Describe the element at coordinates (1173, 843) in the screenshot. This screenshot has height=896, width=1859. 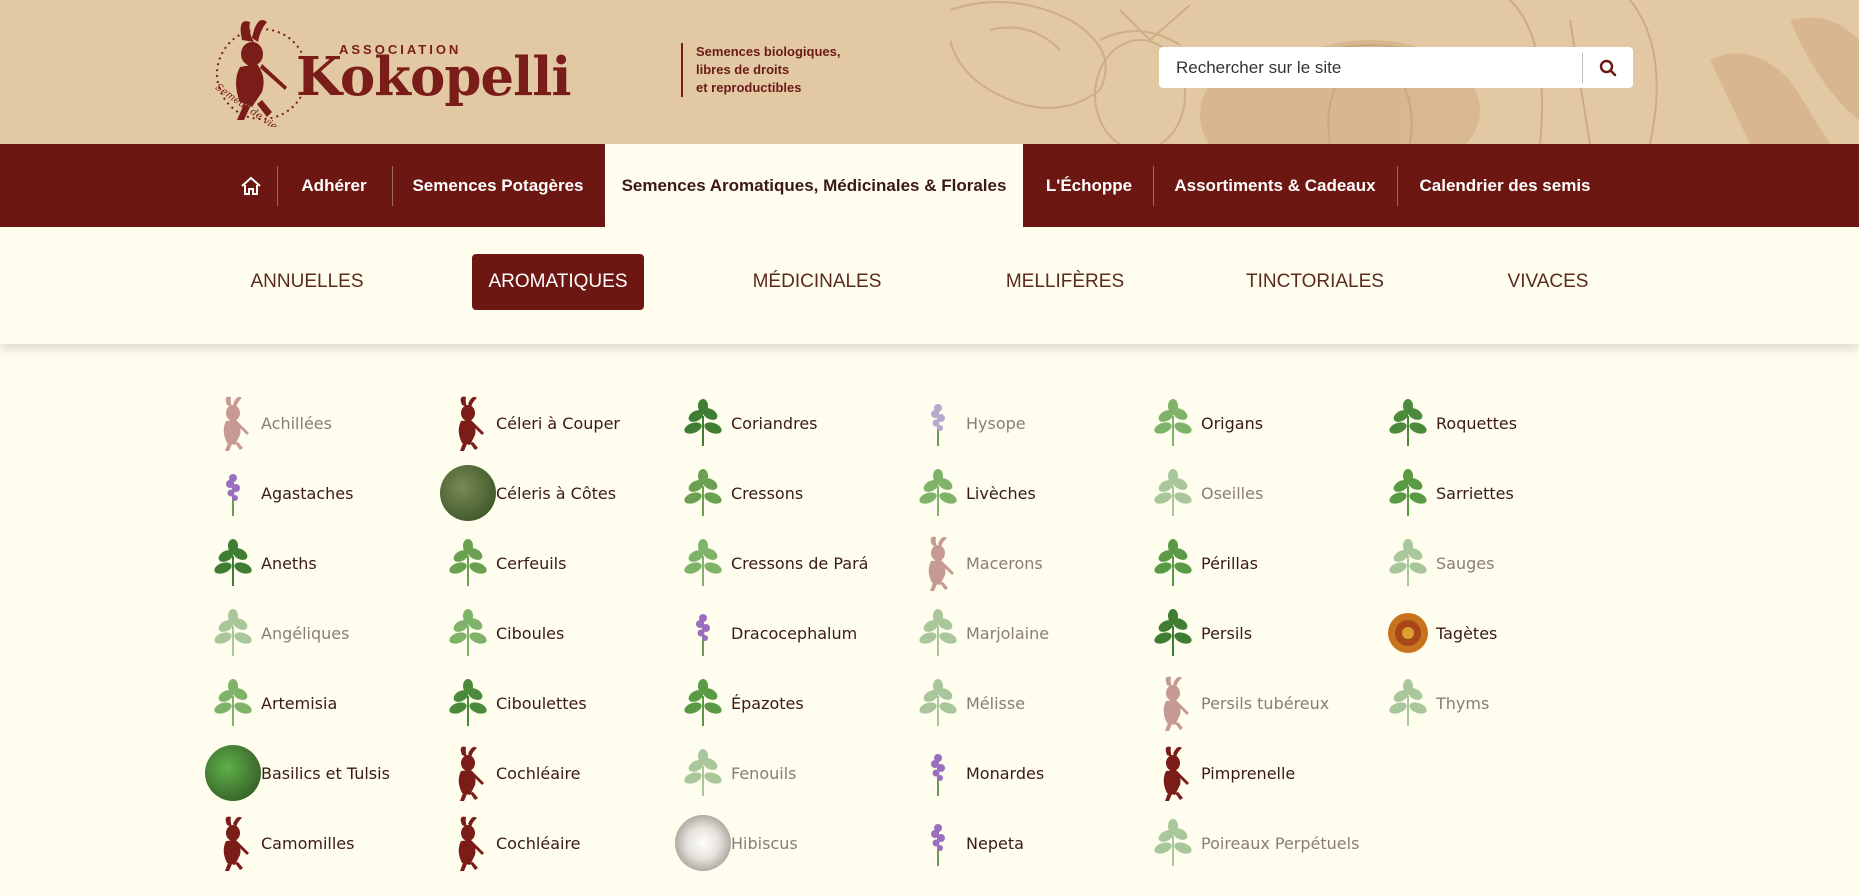
I see `leek-icon` at that location.